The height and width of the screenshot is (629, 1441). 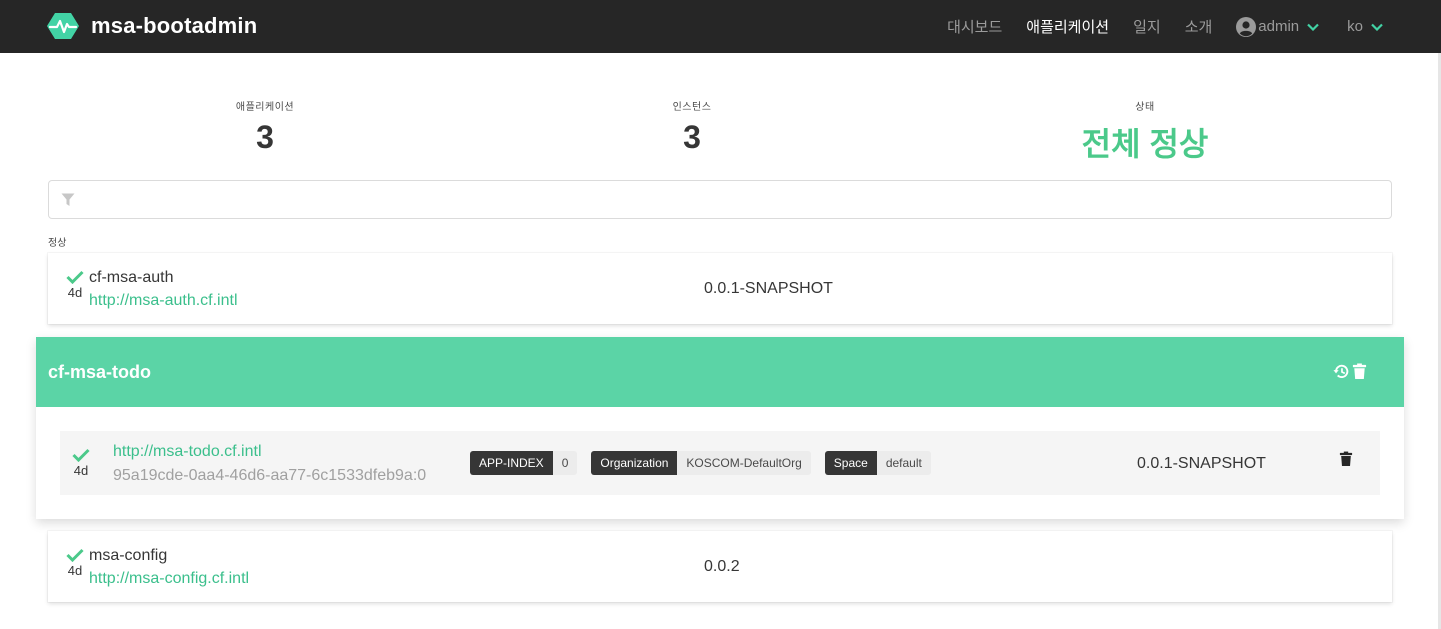 What do you see at coordinates (1067, 26) in the screenshot?
I see `nav-item-applications: 애플리케이션` at bounding box center [1067, 26].